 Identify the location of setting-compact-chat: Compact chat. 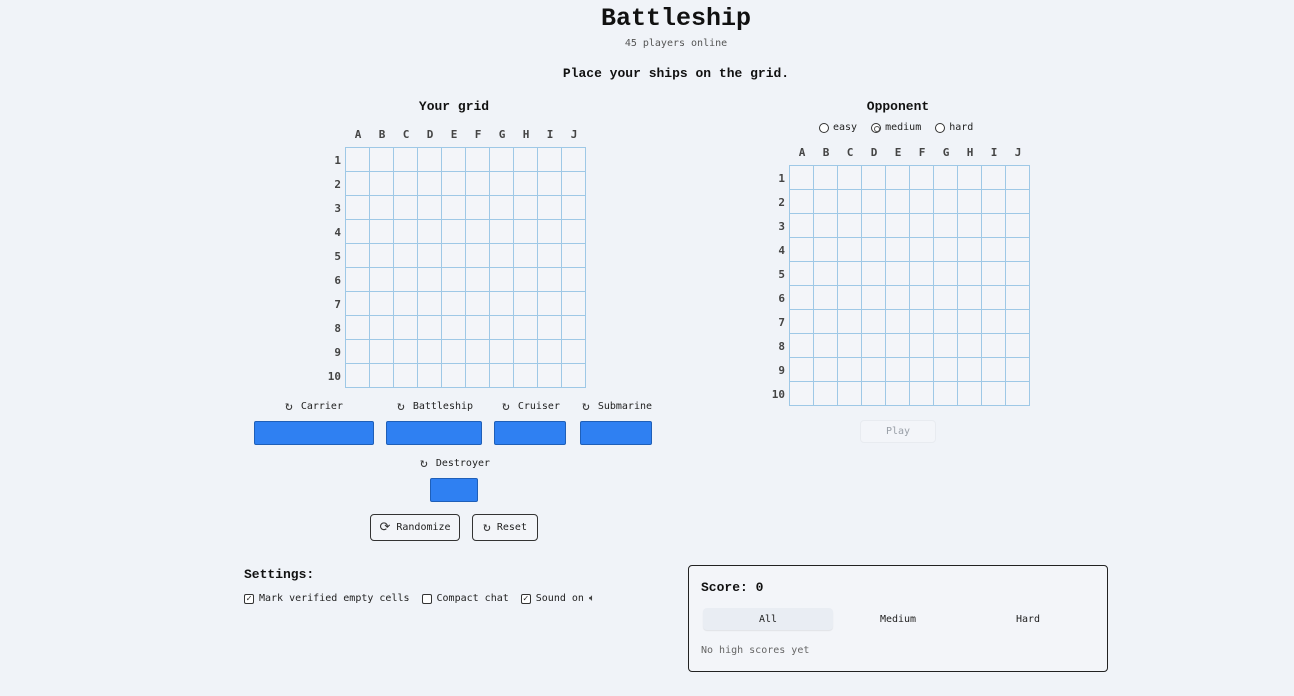
(465, 598).